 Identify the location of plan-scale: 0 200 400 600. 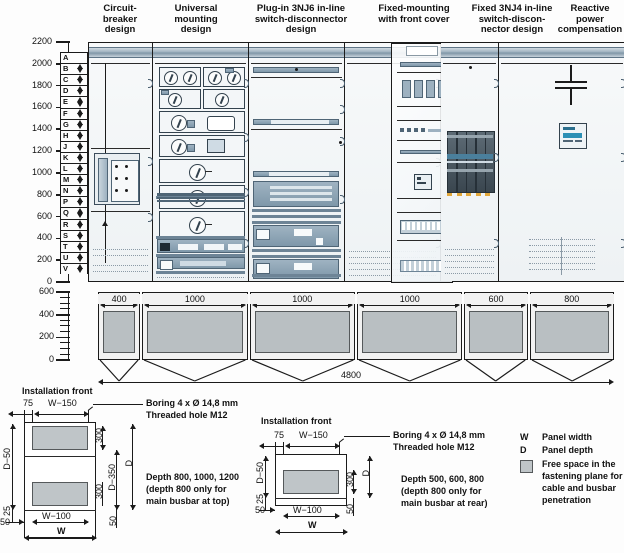
(55, 325).